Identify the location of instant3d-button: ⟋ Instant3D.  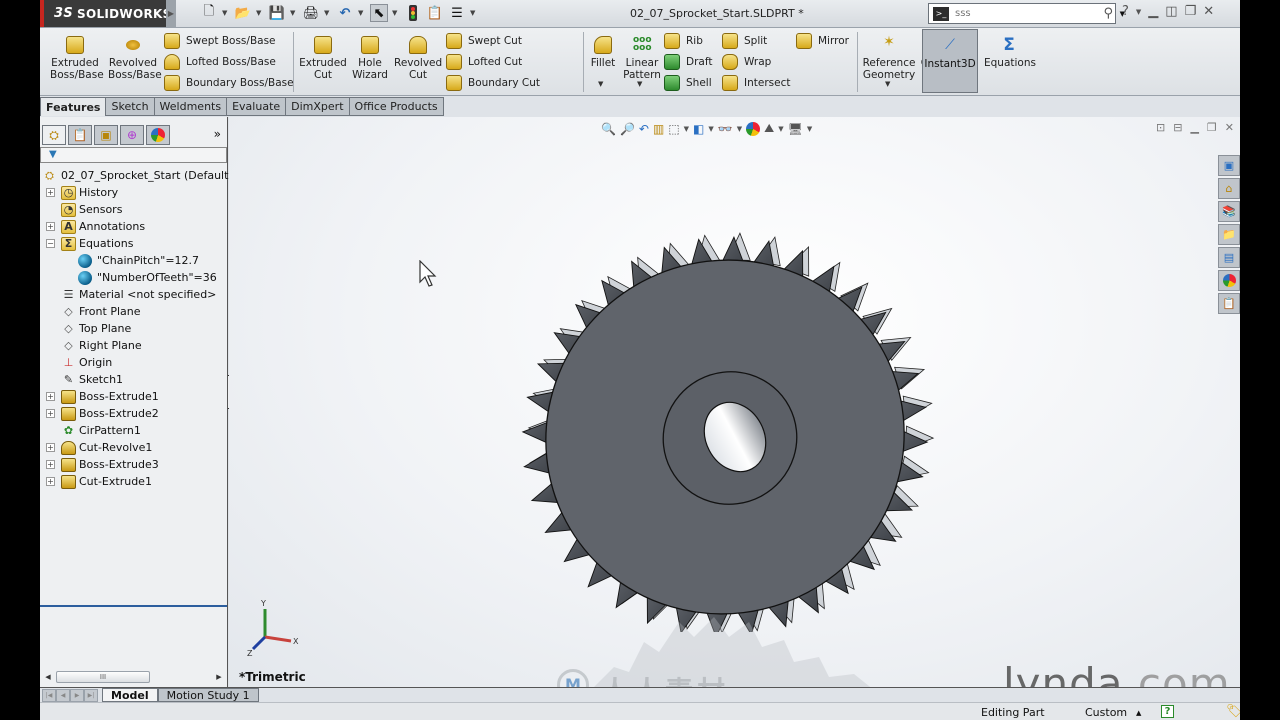
(950, 61).